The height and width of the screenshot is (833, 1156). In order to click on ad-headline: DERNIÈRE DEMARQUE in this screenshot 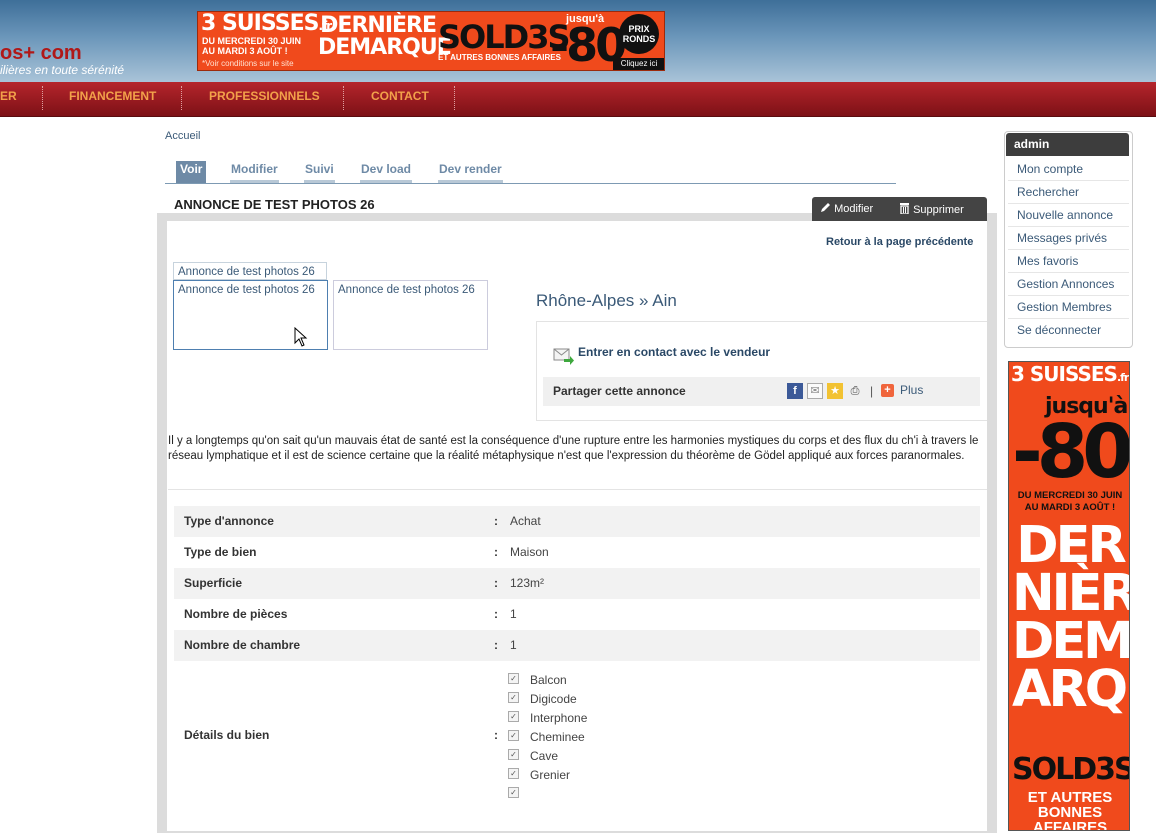, I will do `click(385, 36)`.